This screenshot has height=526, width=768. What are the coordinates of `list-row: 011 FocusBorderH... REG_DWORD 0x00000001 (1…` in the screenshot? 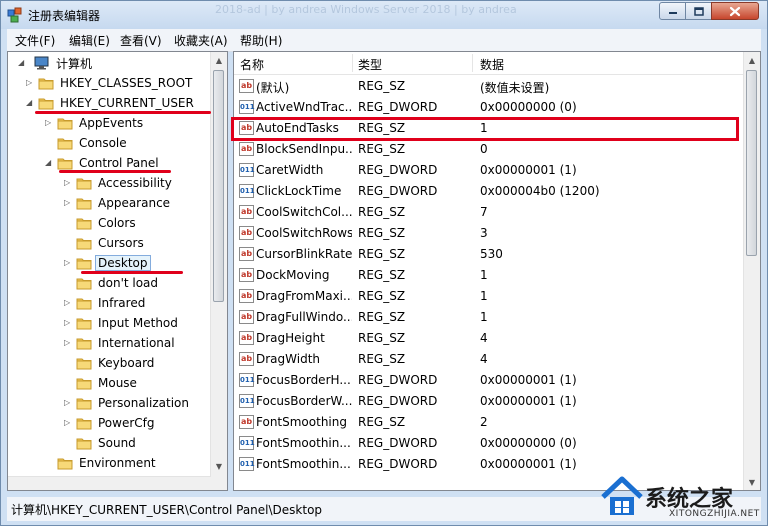 It's located at (489, 380).